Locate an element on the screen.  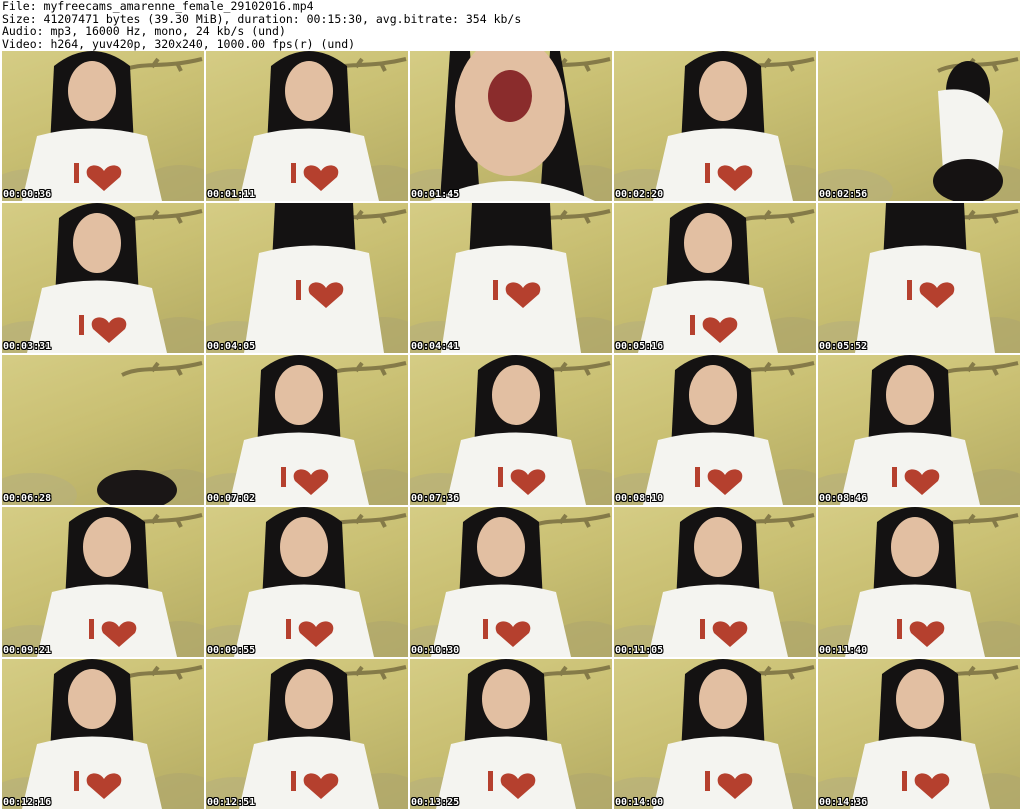
video-thumbnail: 00:07:02 is located at coordinates (307, 430).